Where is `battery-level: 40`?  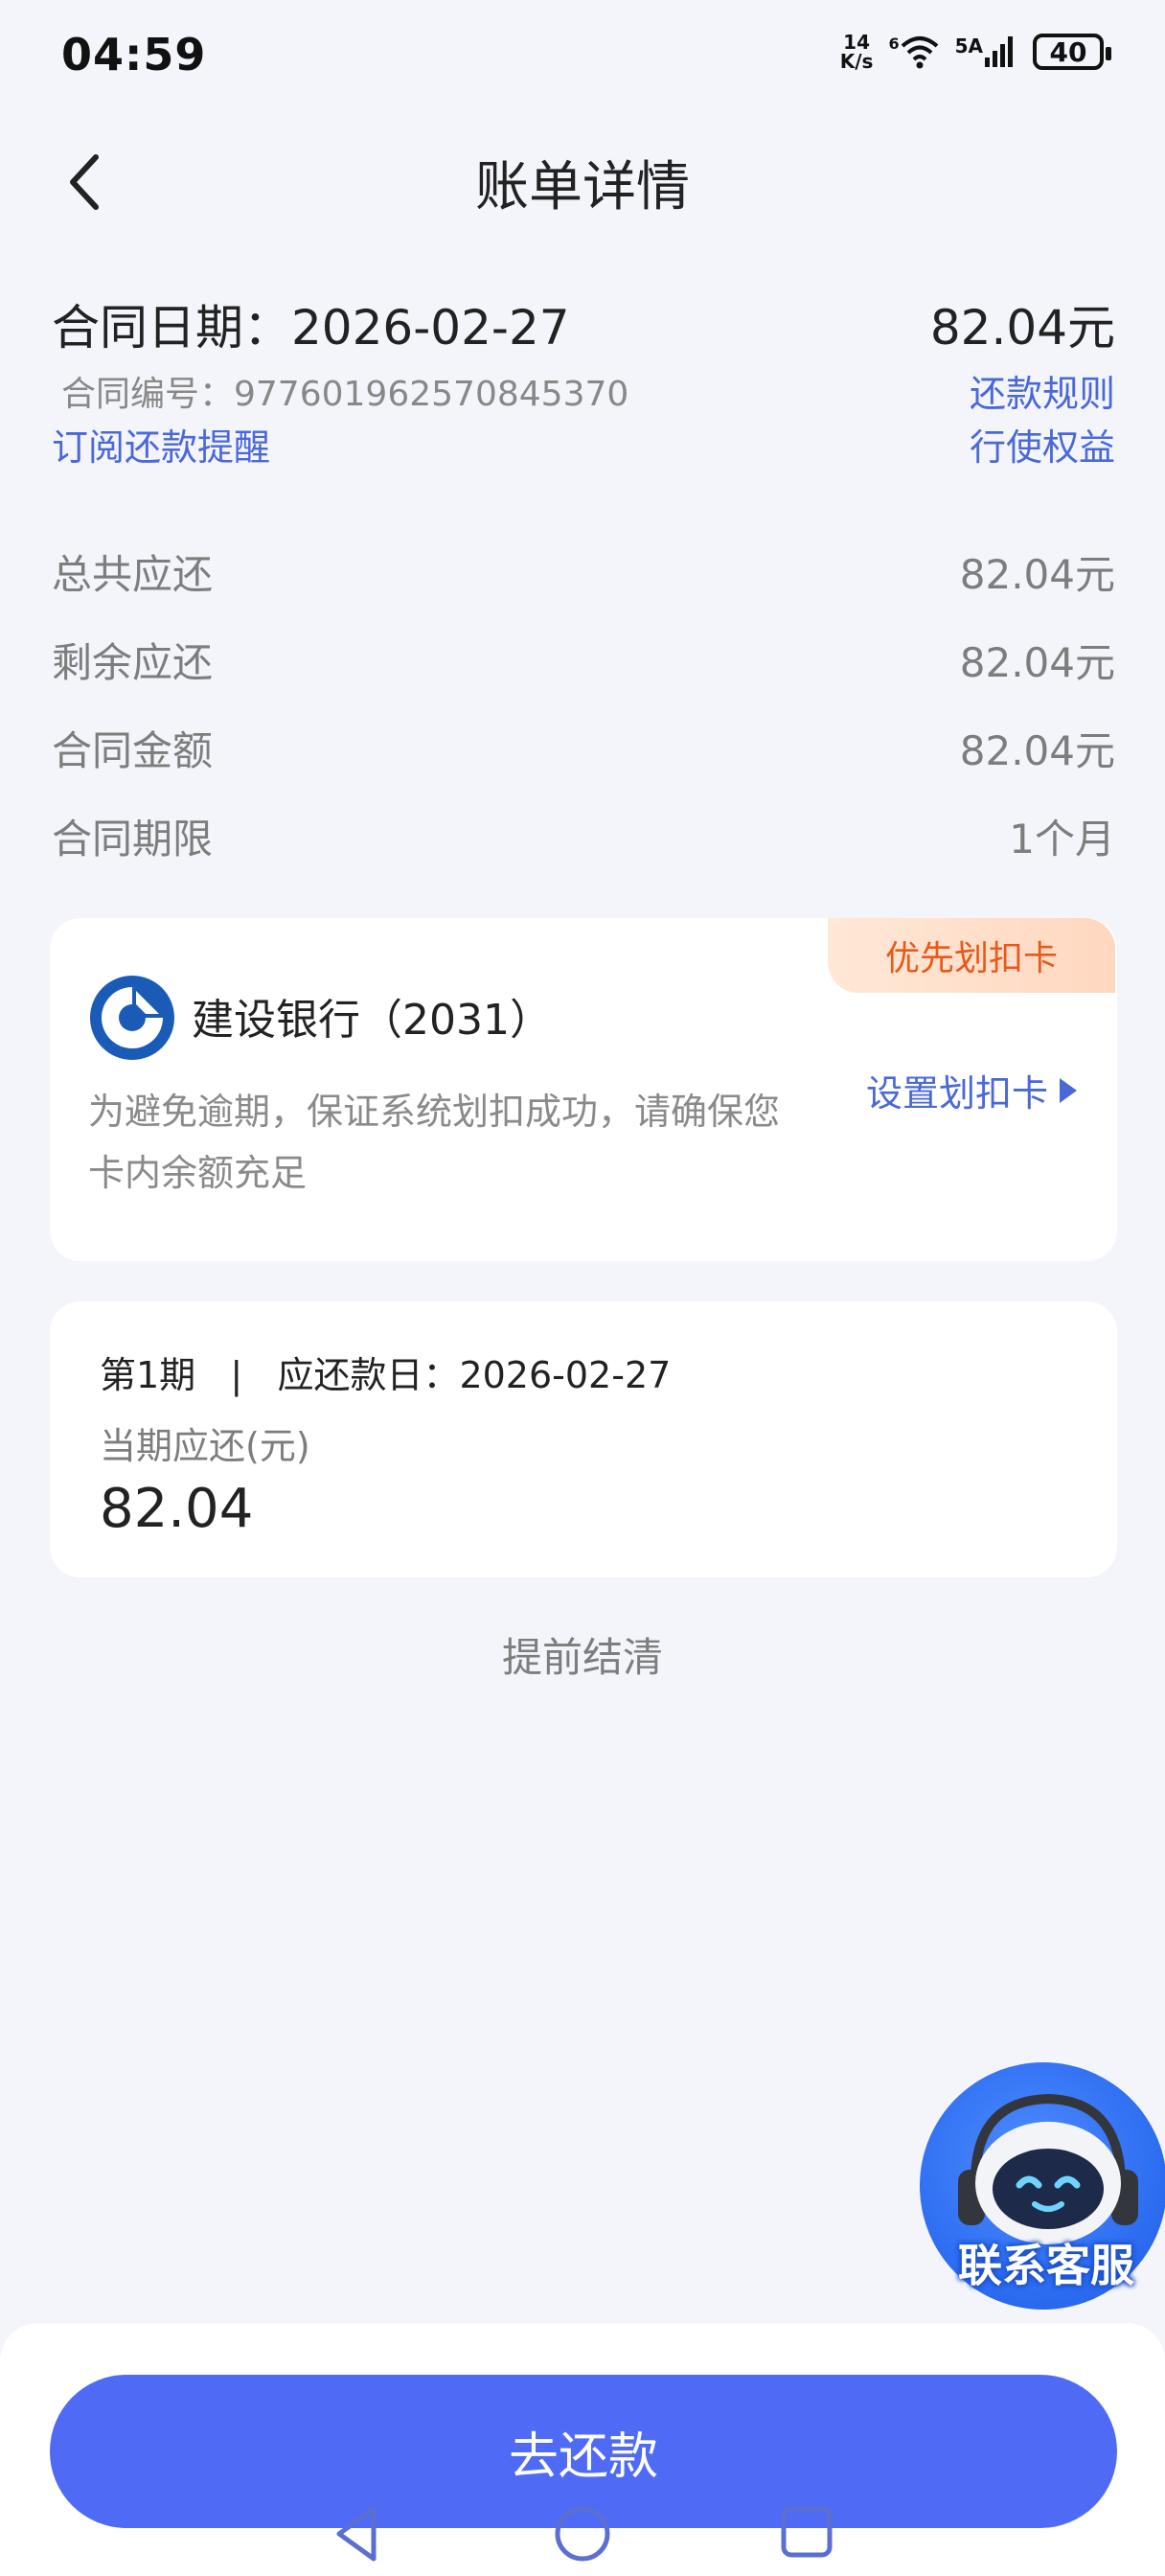 battery-level: 40 is located at coordinates (1068, 51).